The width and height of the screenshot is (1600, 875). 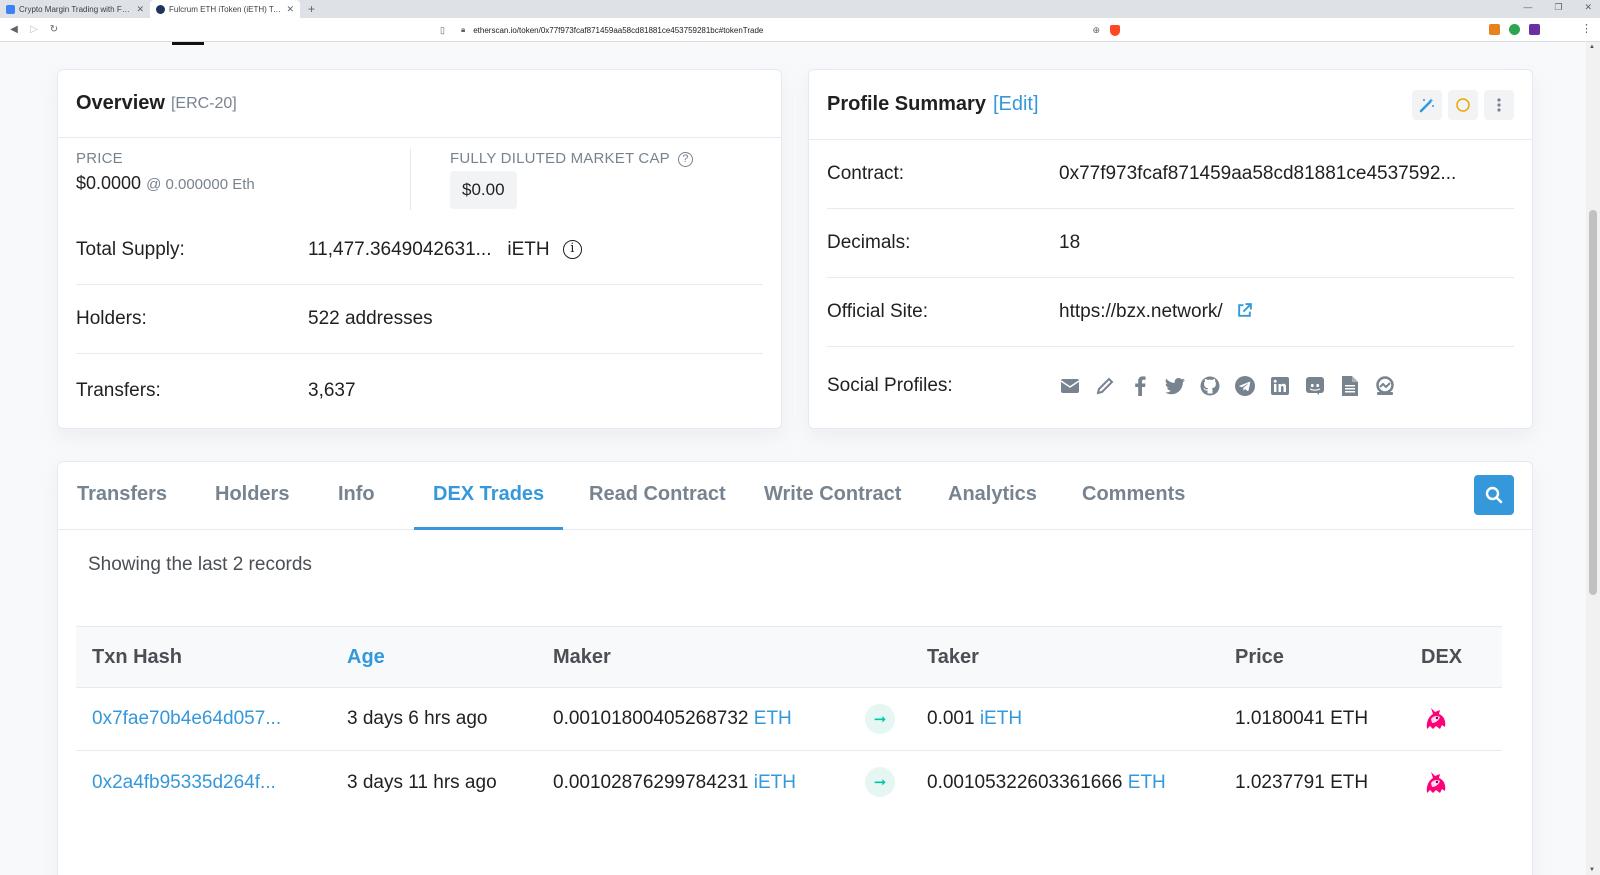 I want to click on browser-tab-1: Crypto Margin Trading with Fulcru ✕, so click(x=75, y=9).